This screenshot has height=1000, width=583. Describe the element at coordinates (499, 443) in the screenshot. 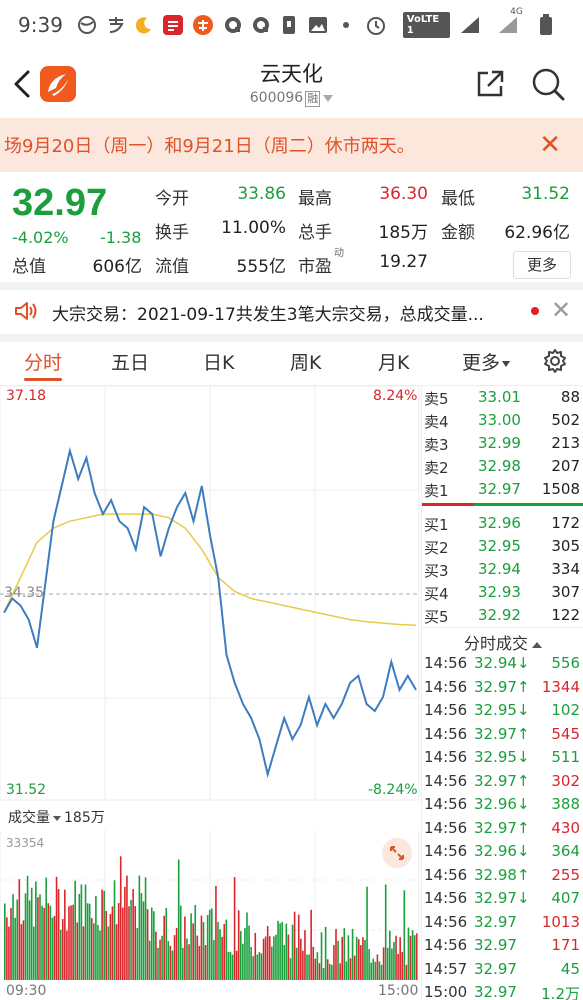

I see `ask-price: 32.99` at that location.